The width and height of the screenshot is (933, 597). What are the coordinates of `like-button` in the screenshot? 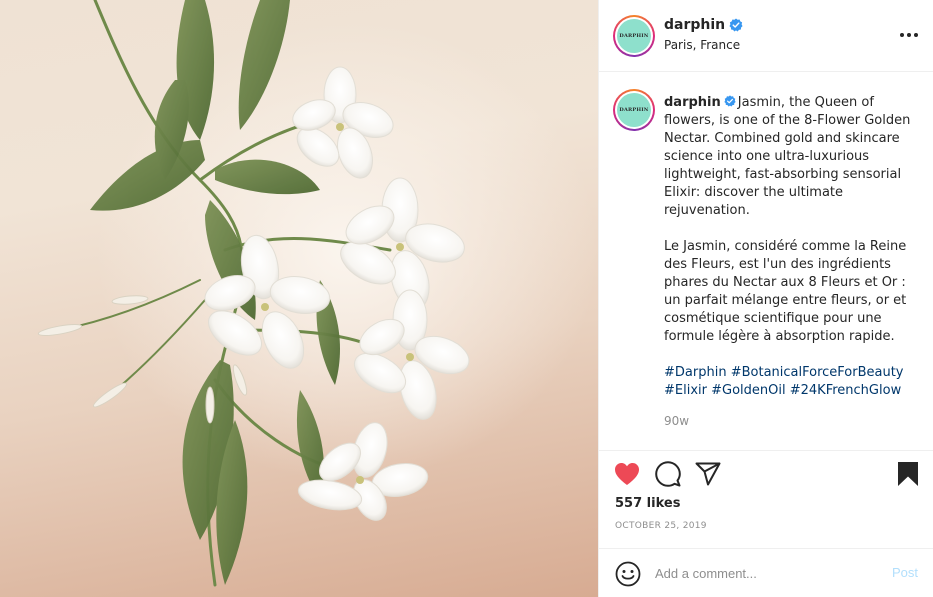 It's located at (627, 474).